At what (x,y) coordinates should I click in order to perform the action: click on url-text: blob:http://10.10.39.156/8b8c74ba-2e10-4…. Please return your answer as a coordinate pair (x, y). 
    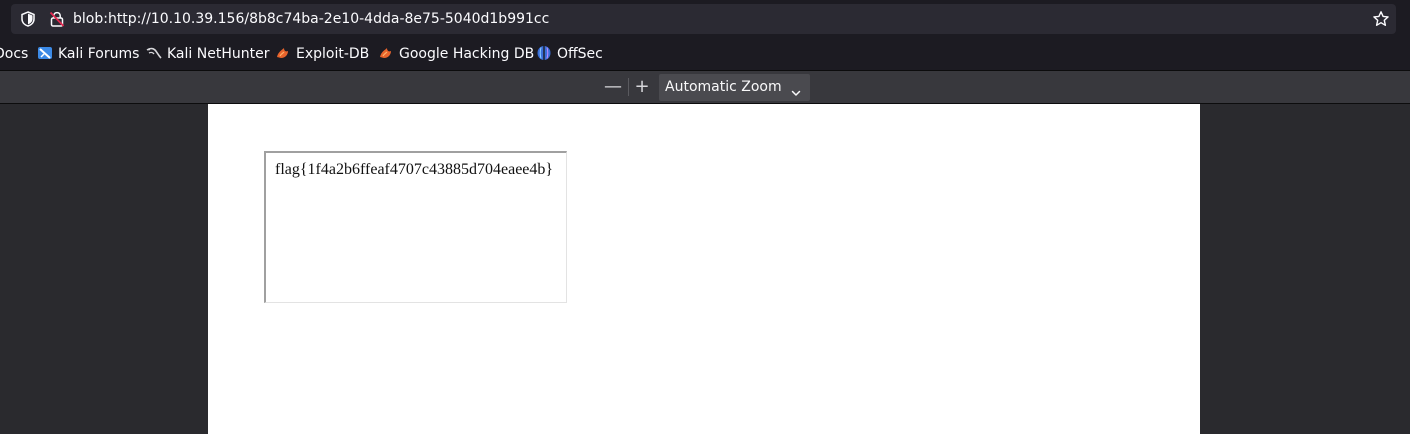
    Looking at the image, I should click on (311, 19).